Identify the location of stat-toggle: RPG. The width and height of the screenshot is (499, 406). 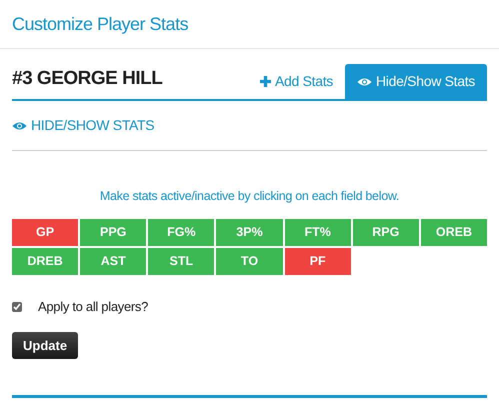
(385, 232).